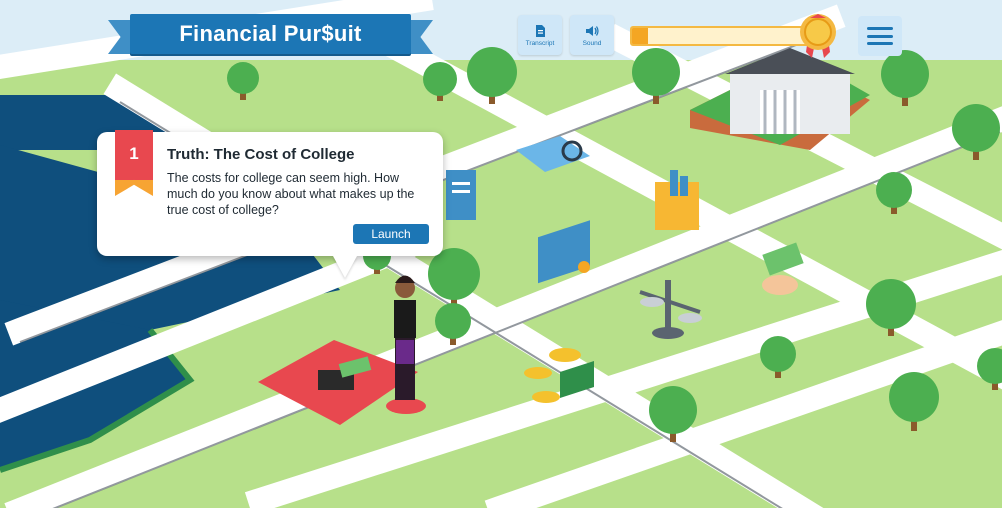  Describe the element at coordinates (134, 188) in the screenshot. I see `ribbon-accent` at that location.